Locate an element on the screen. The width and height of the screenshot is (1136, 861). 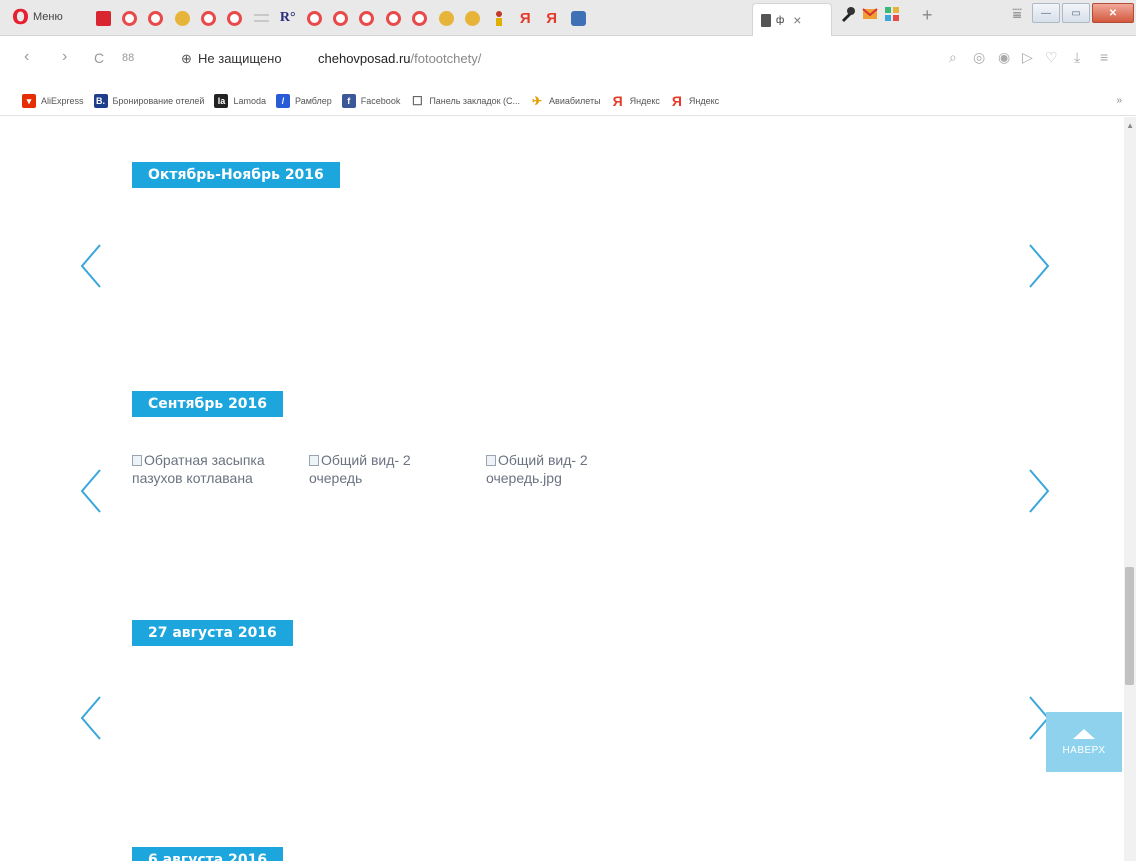
reload-button: C is located at coordinates (99, 58).